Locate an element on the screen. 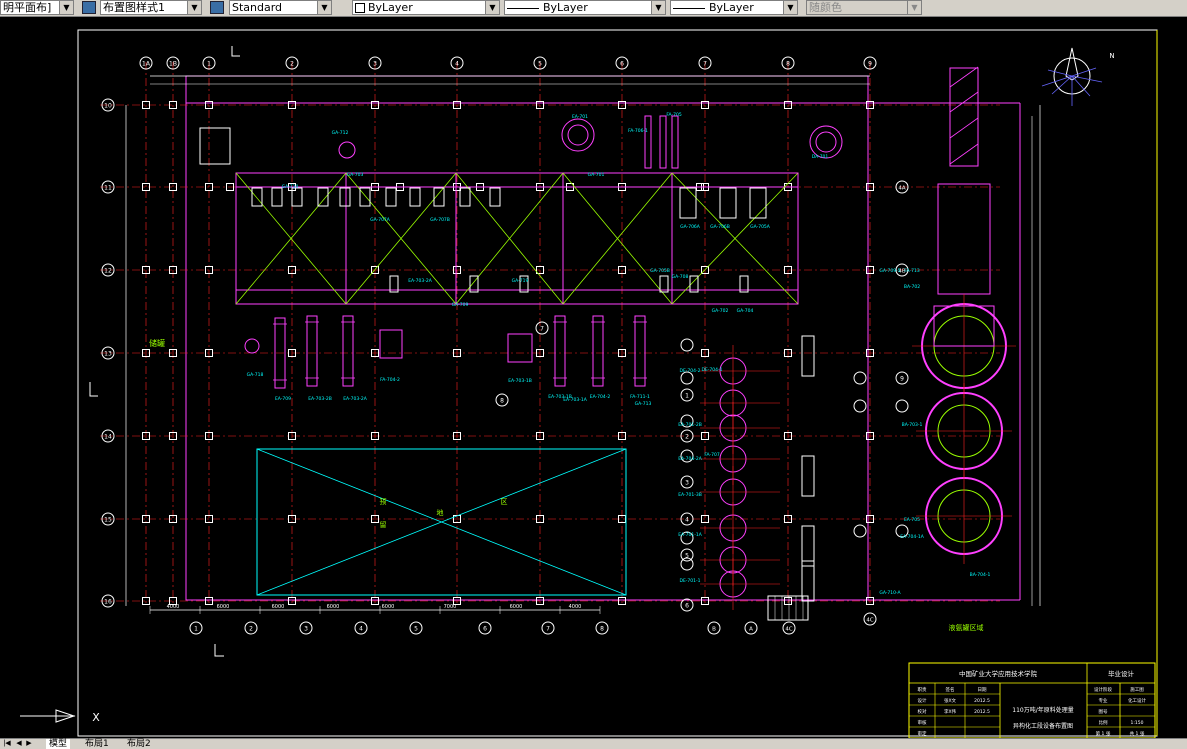 This screenshot has height=749, width=1187. lineweight-combo: ByLayer ▼ is located at coordinates (734, 7).